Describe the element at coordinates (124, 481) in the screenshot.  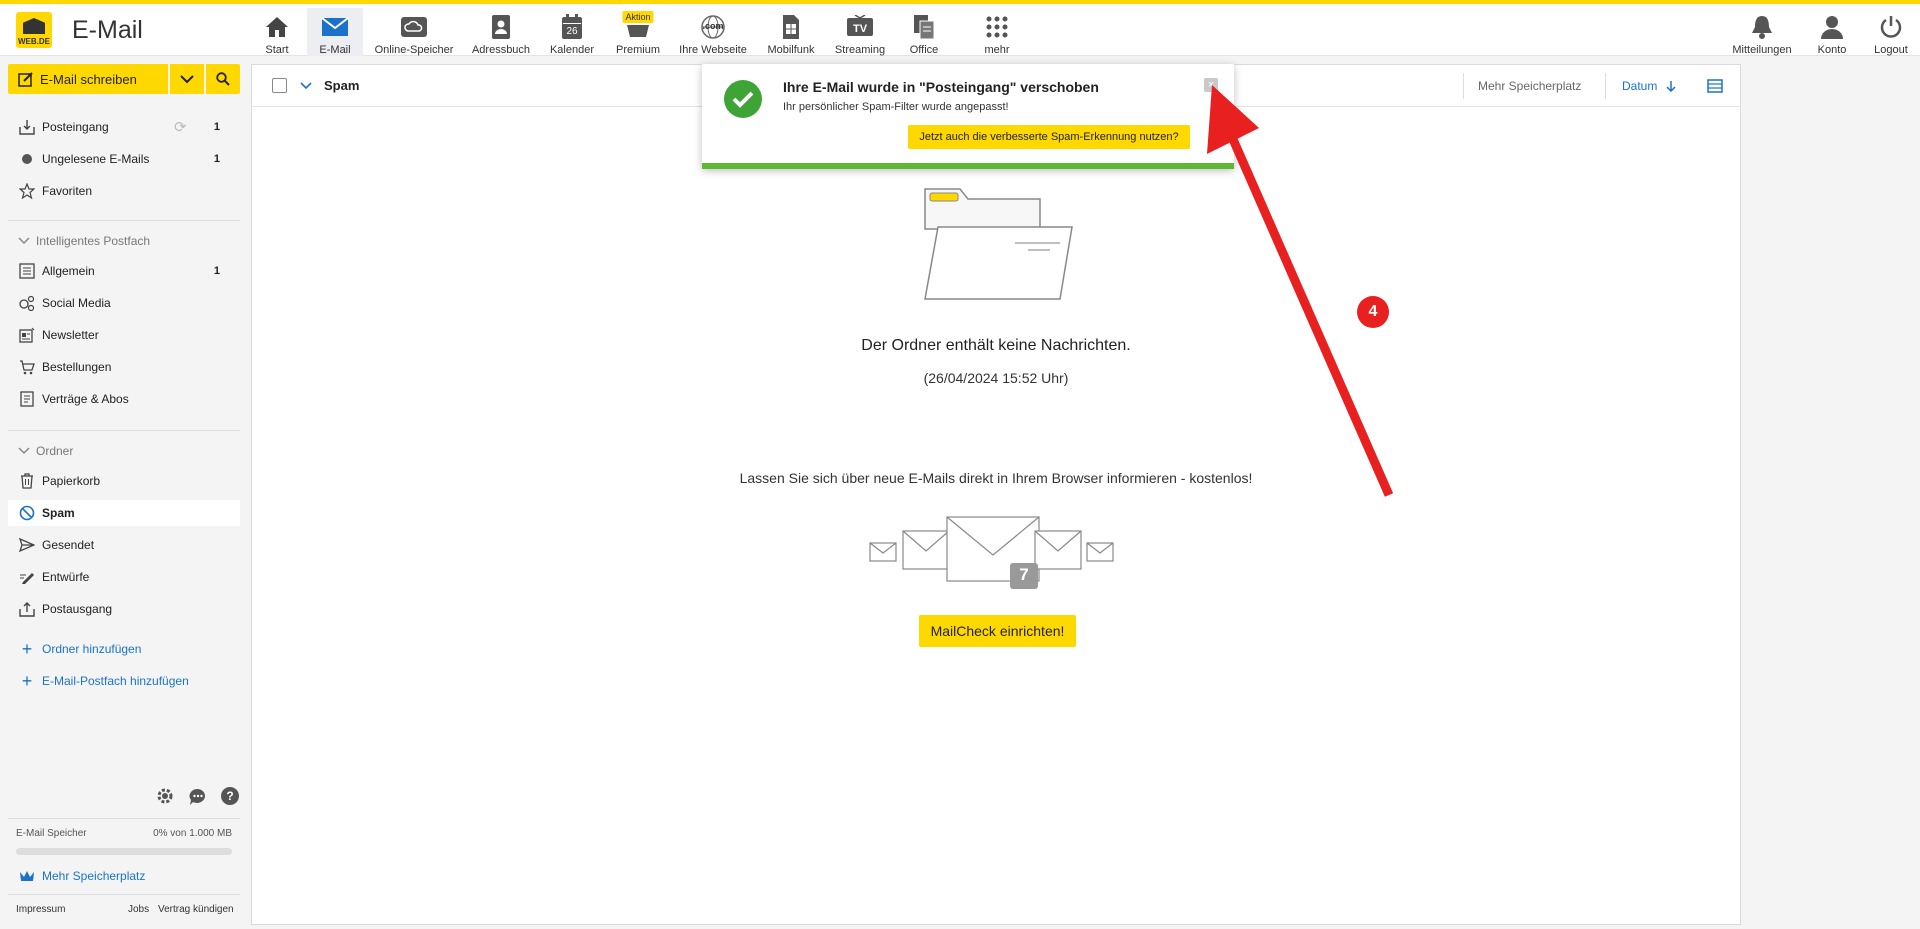
I see `sidebar-item-papierkorb: Papierkorb` at that location.